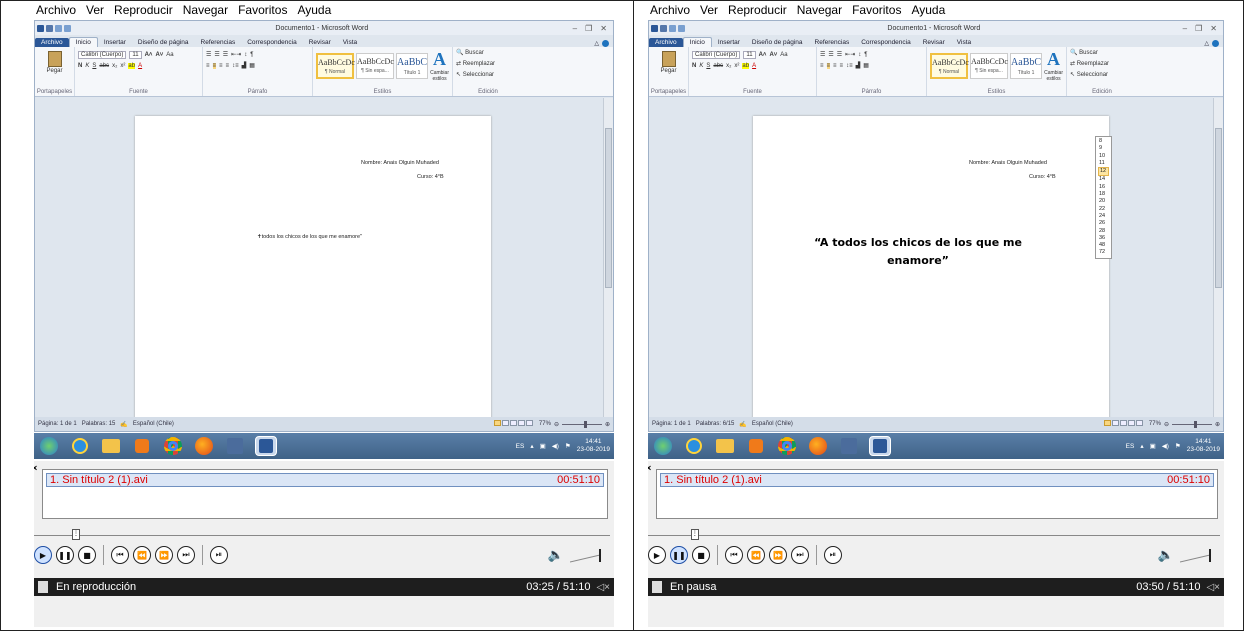 This screenshot has height=631, width=1244. What do you see at coordinates (1103, 223) in the screenshot?
I see `font-size-option: 26` at bounding box center [1103, 223].